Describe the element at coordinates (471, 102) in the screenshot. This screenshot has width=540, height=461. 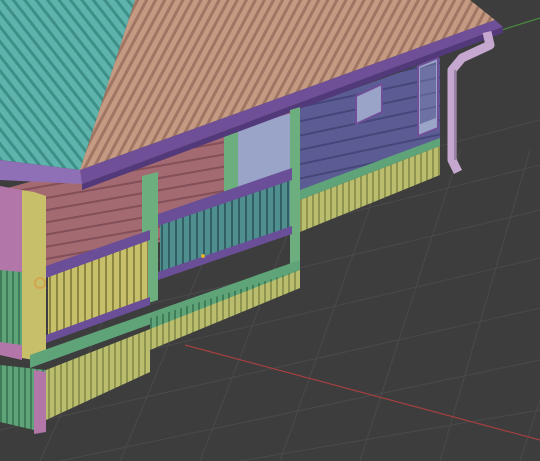
I see `downspout` at that location.